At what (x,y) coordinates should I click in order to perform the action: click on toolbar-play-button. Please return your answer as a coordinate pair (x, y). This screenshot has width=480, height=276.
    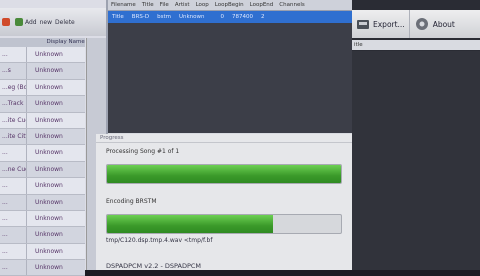
    Looking at the image, I should click on (7, 22).